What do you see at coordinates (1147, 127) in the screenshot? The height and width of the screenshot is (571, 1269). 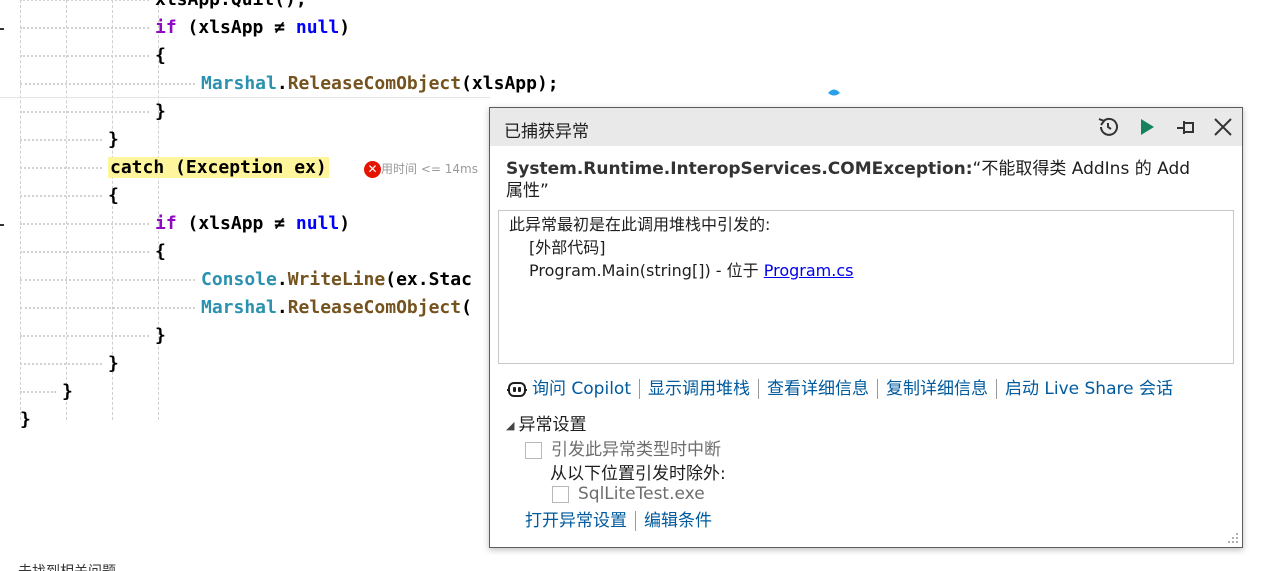 I see `continue-play-icon` at bounding box center [1147, 127].